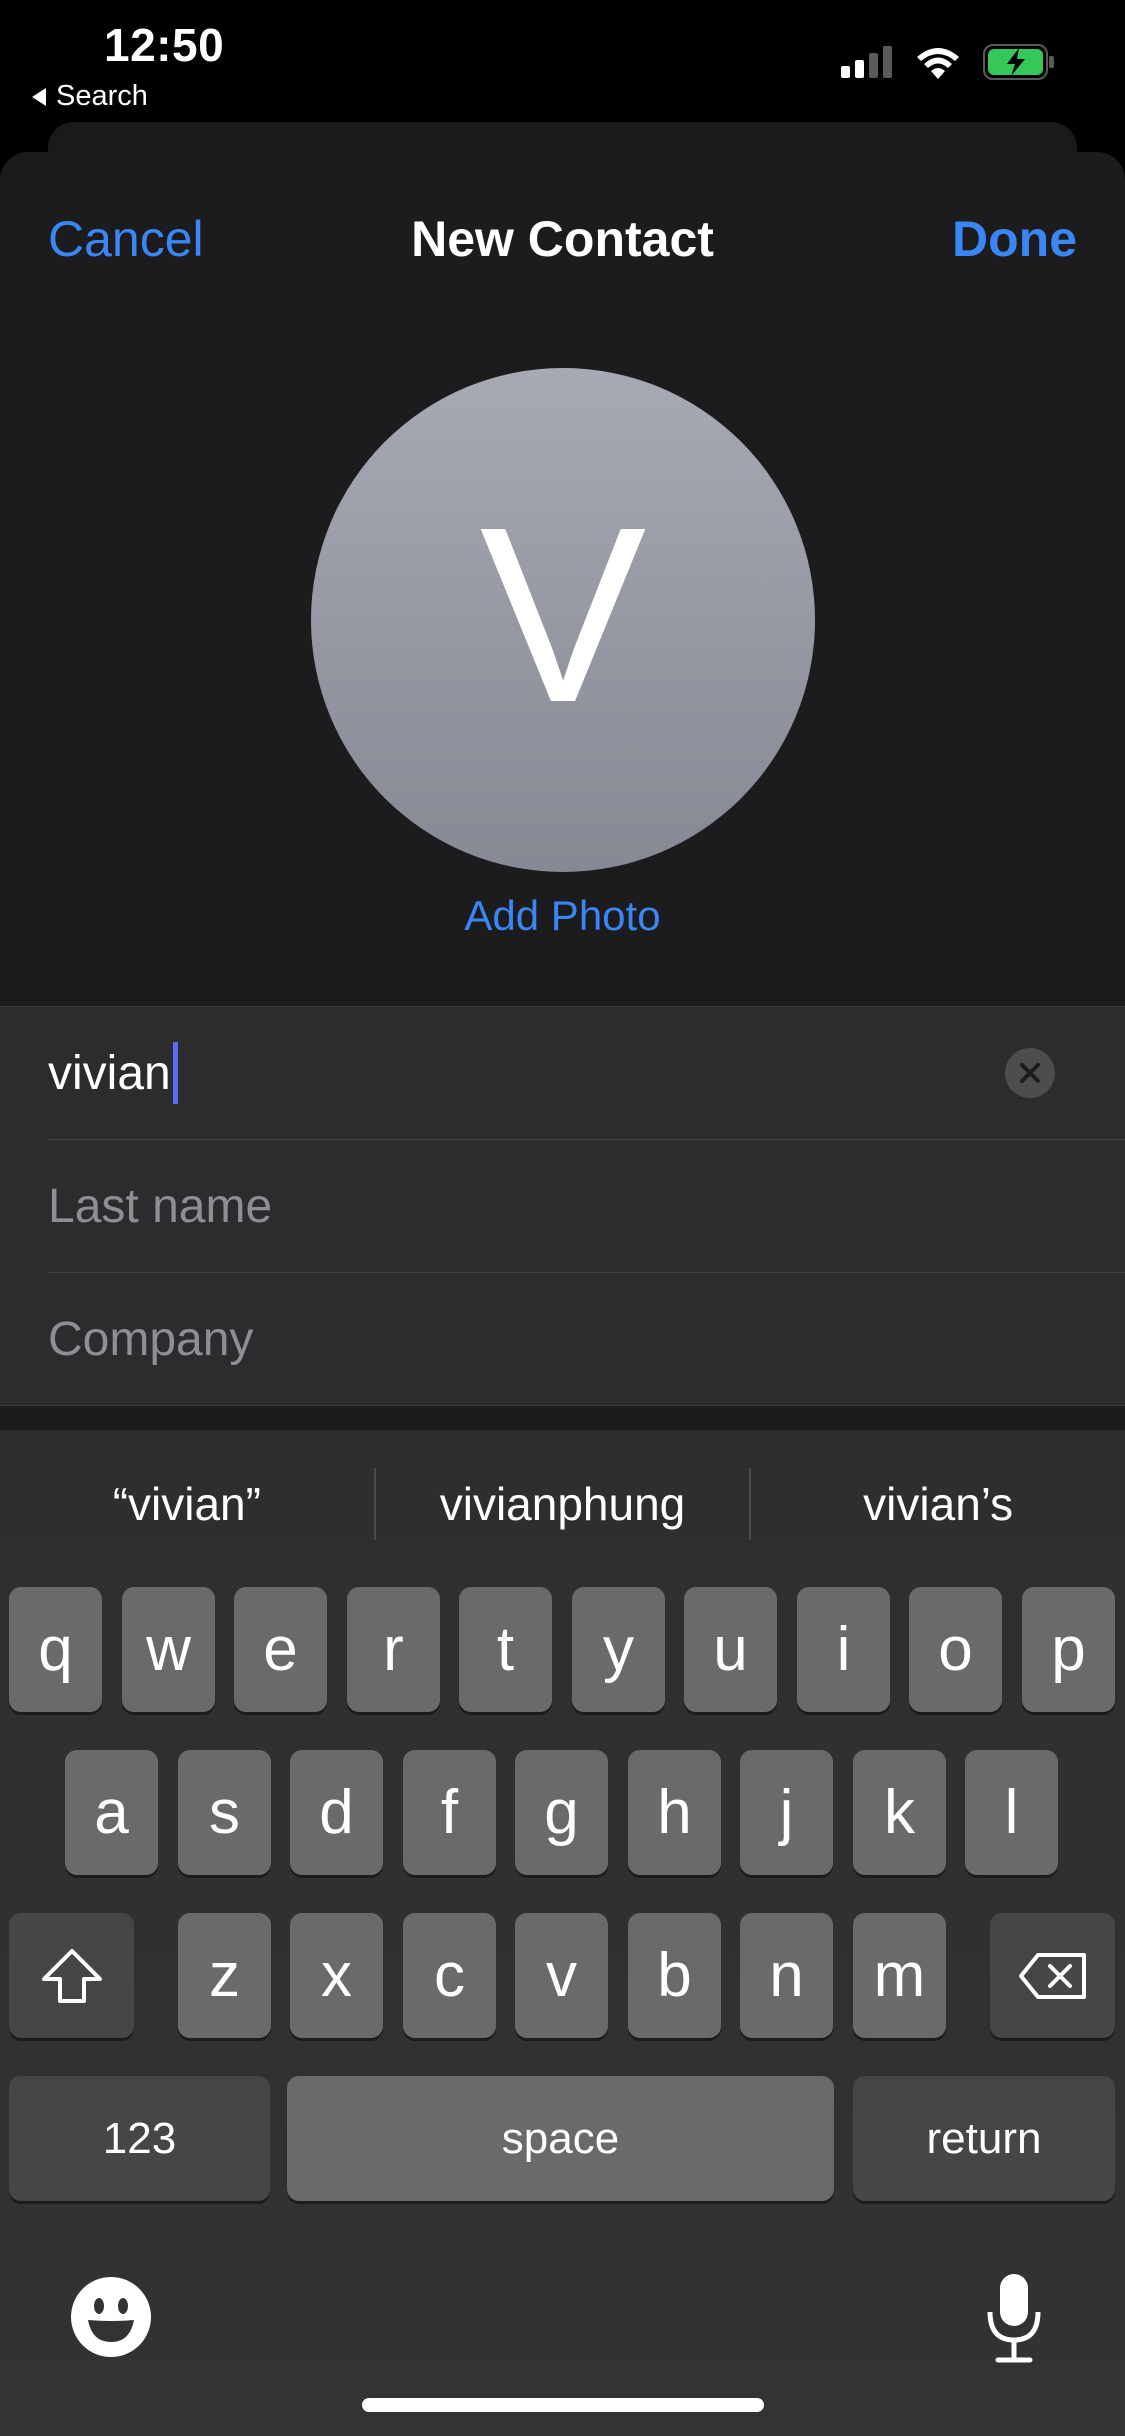  I want to click on space-key: space, so click(560, 2138).